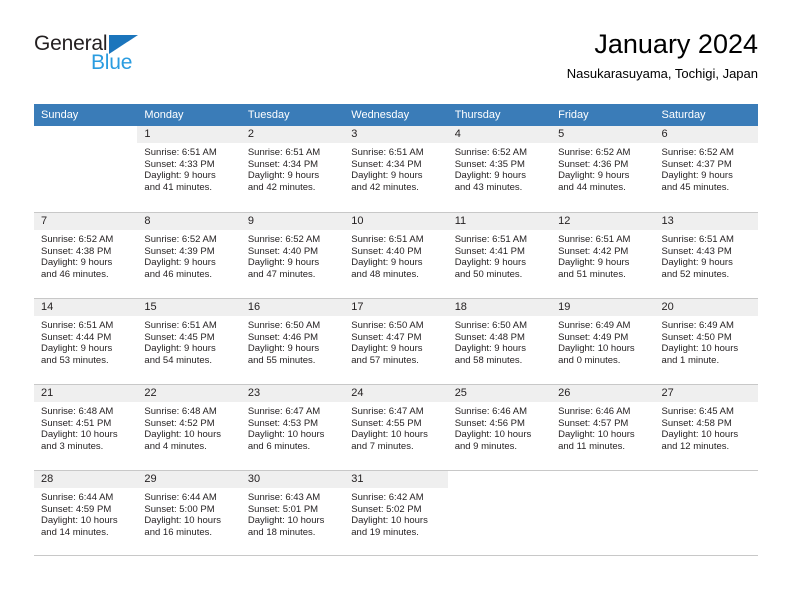 The height and width of the screenshot is (612, 792). Describe the element at coordinates (179, 509) in the screenshot. I see `day-info-line: Sunset: 5:00 PM` at that location.